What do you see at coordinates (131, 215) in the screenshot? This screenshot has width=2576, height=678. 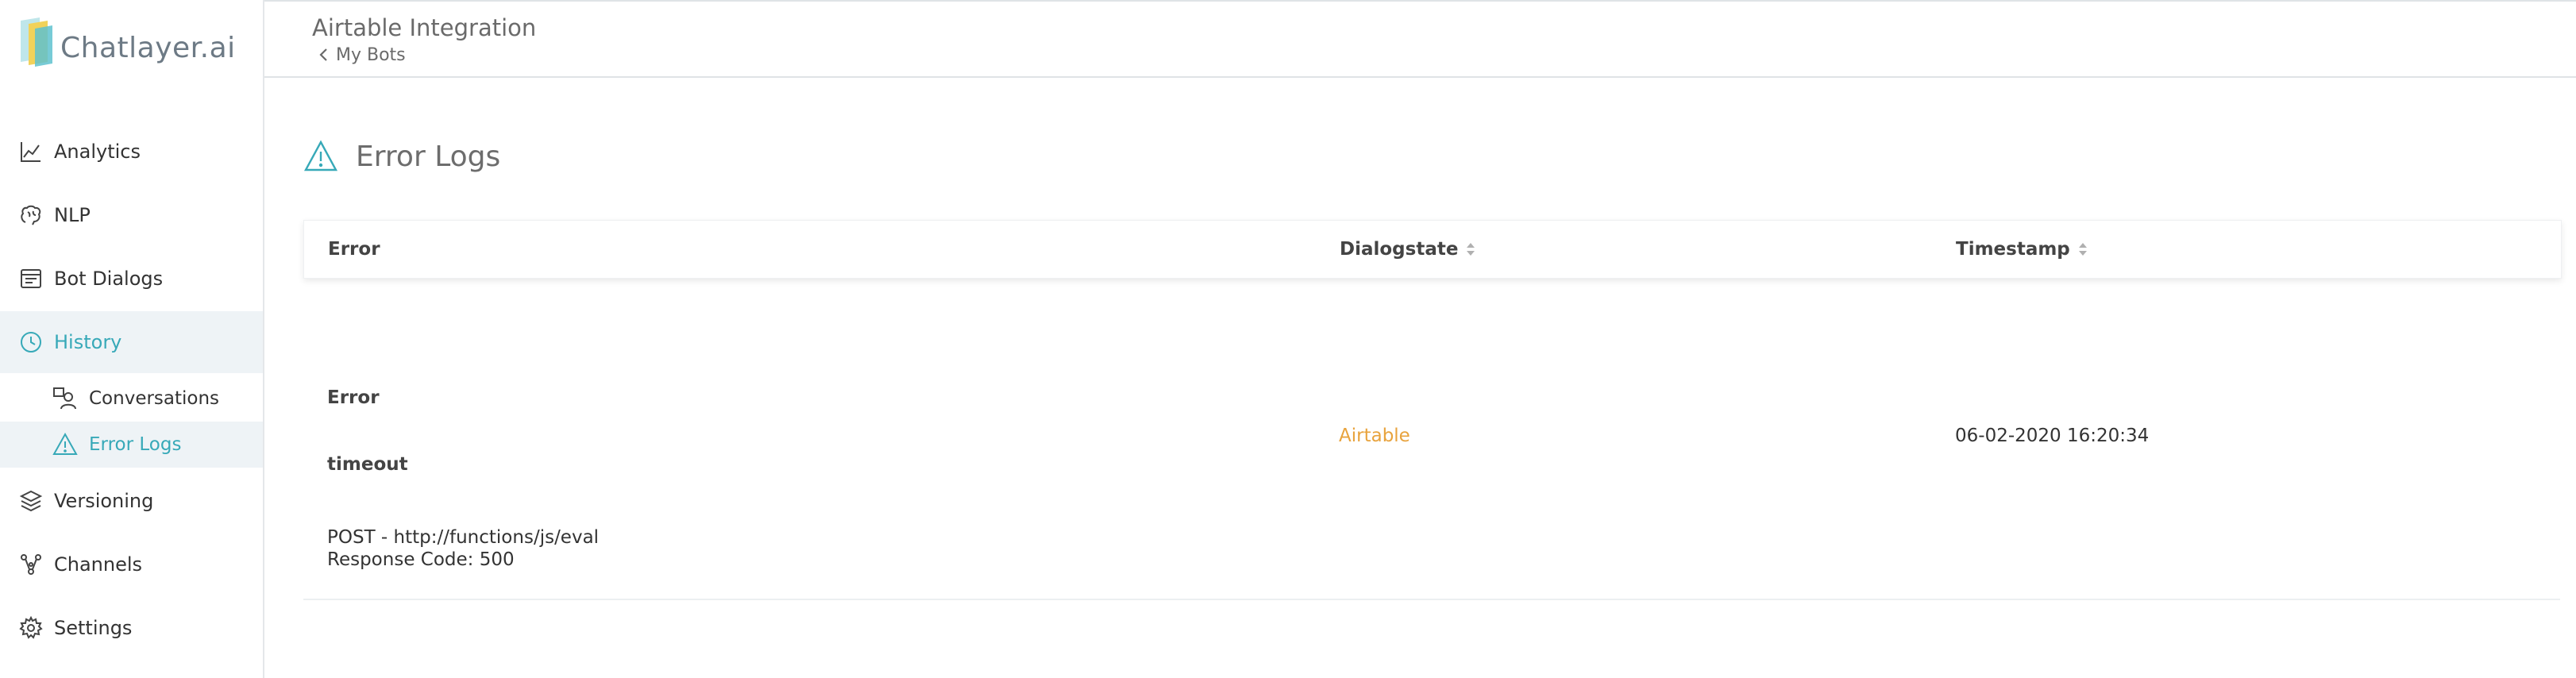 I see `sidebar-item-nlp: NLP` at bounding box center [131, 215].